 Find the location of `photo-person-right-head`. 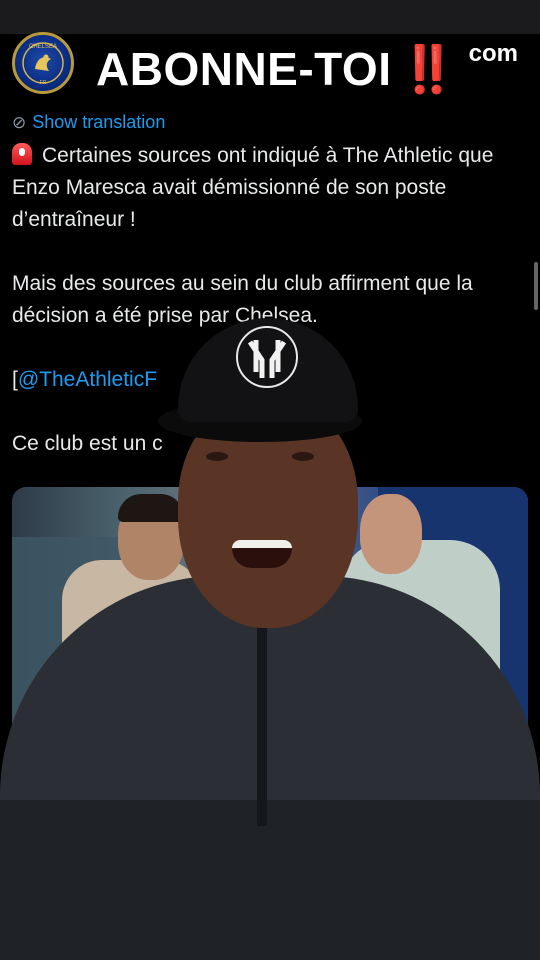

photo-person-right-head is located at coordinates (391, 534).